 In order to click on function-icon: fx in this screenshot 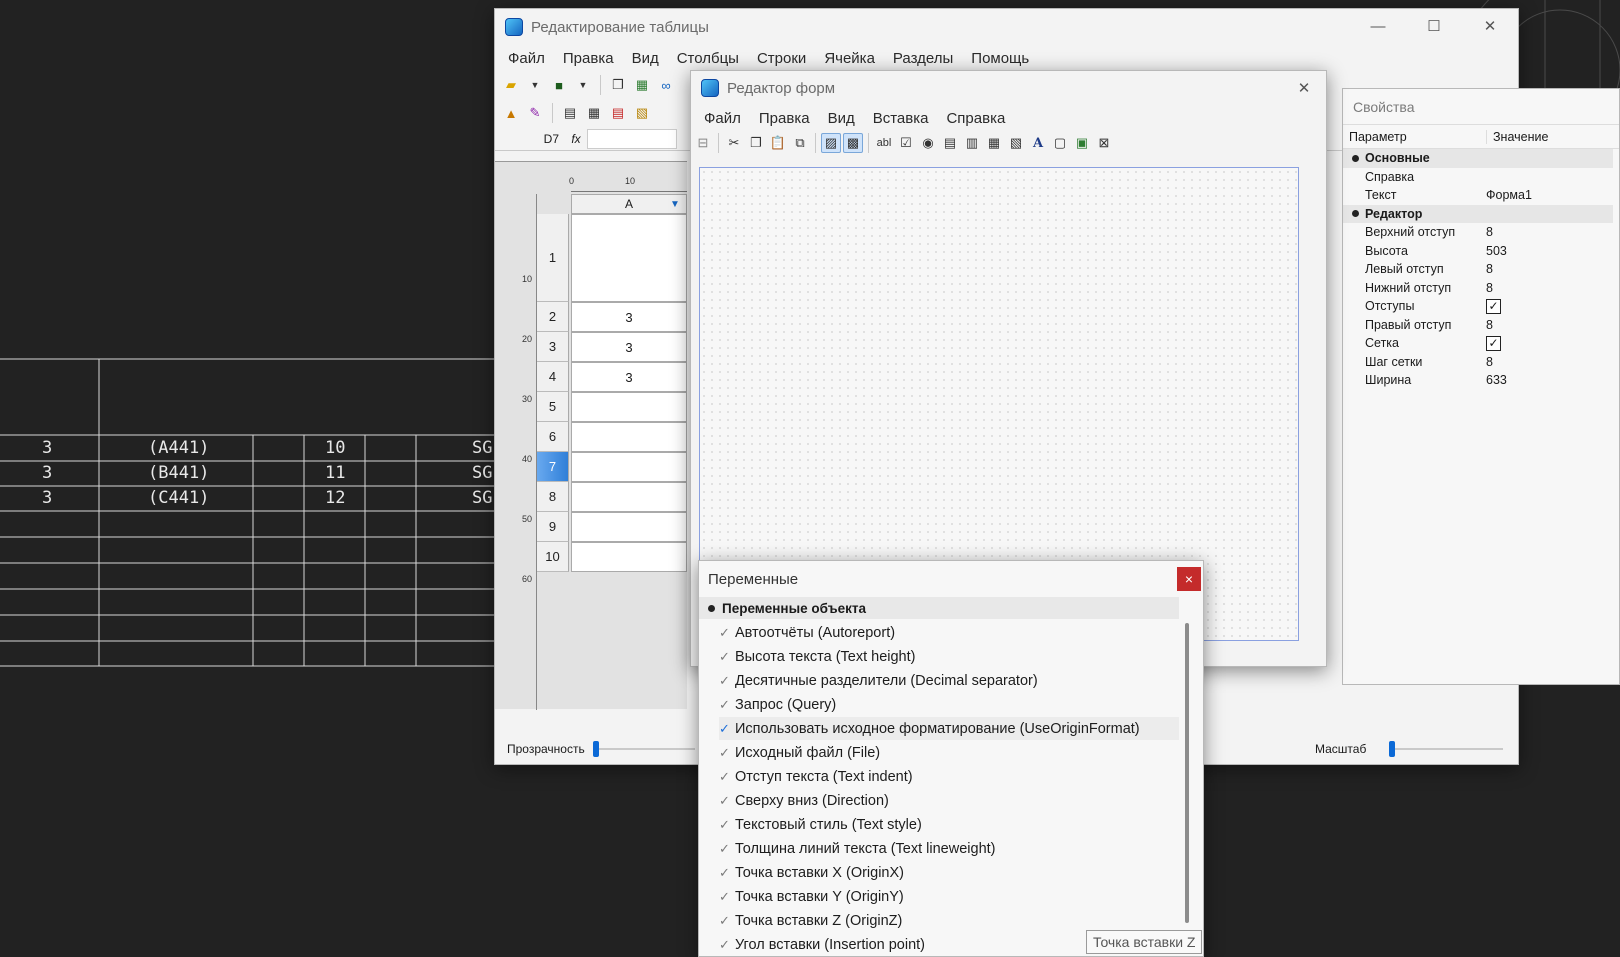, I will do `click(576, 139)`.